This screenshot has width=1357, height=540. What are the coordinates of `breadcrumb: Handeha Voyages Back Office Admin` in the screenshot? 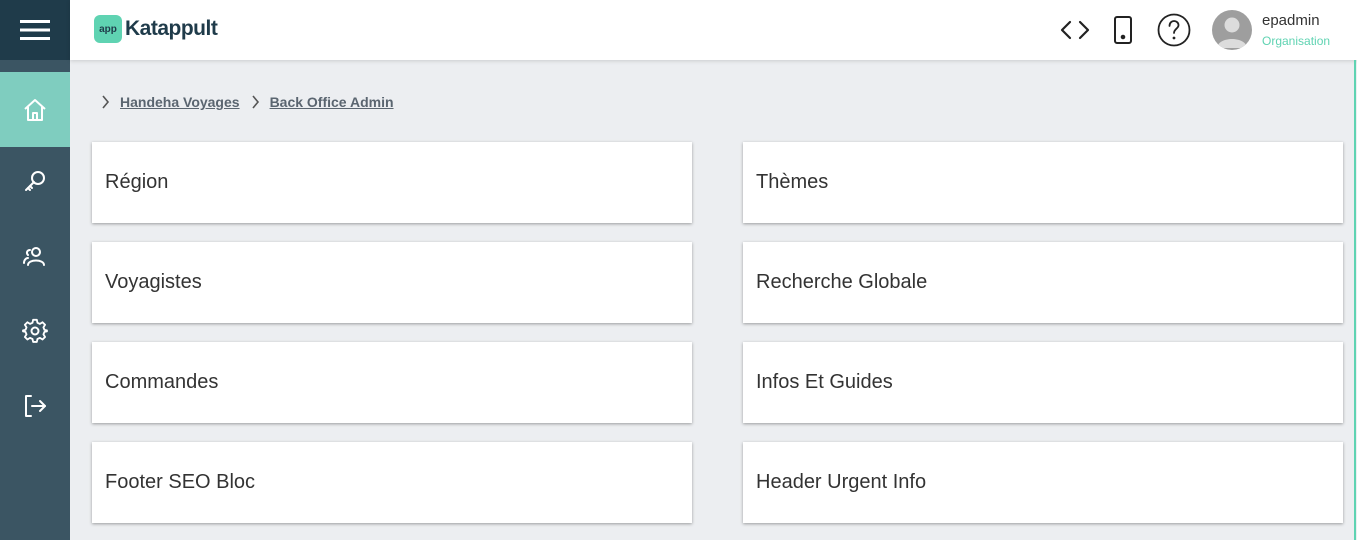 It's located at (252, 102).